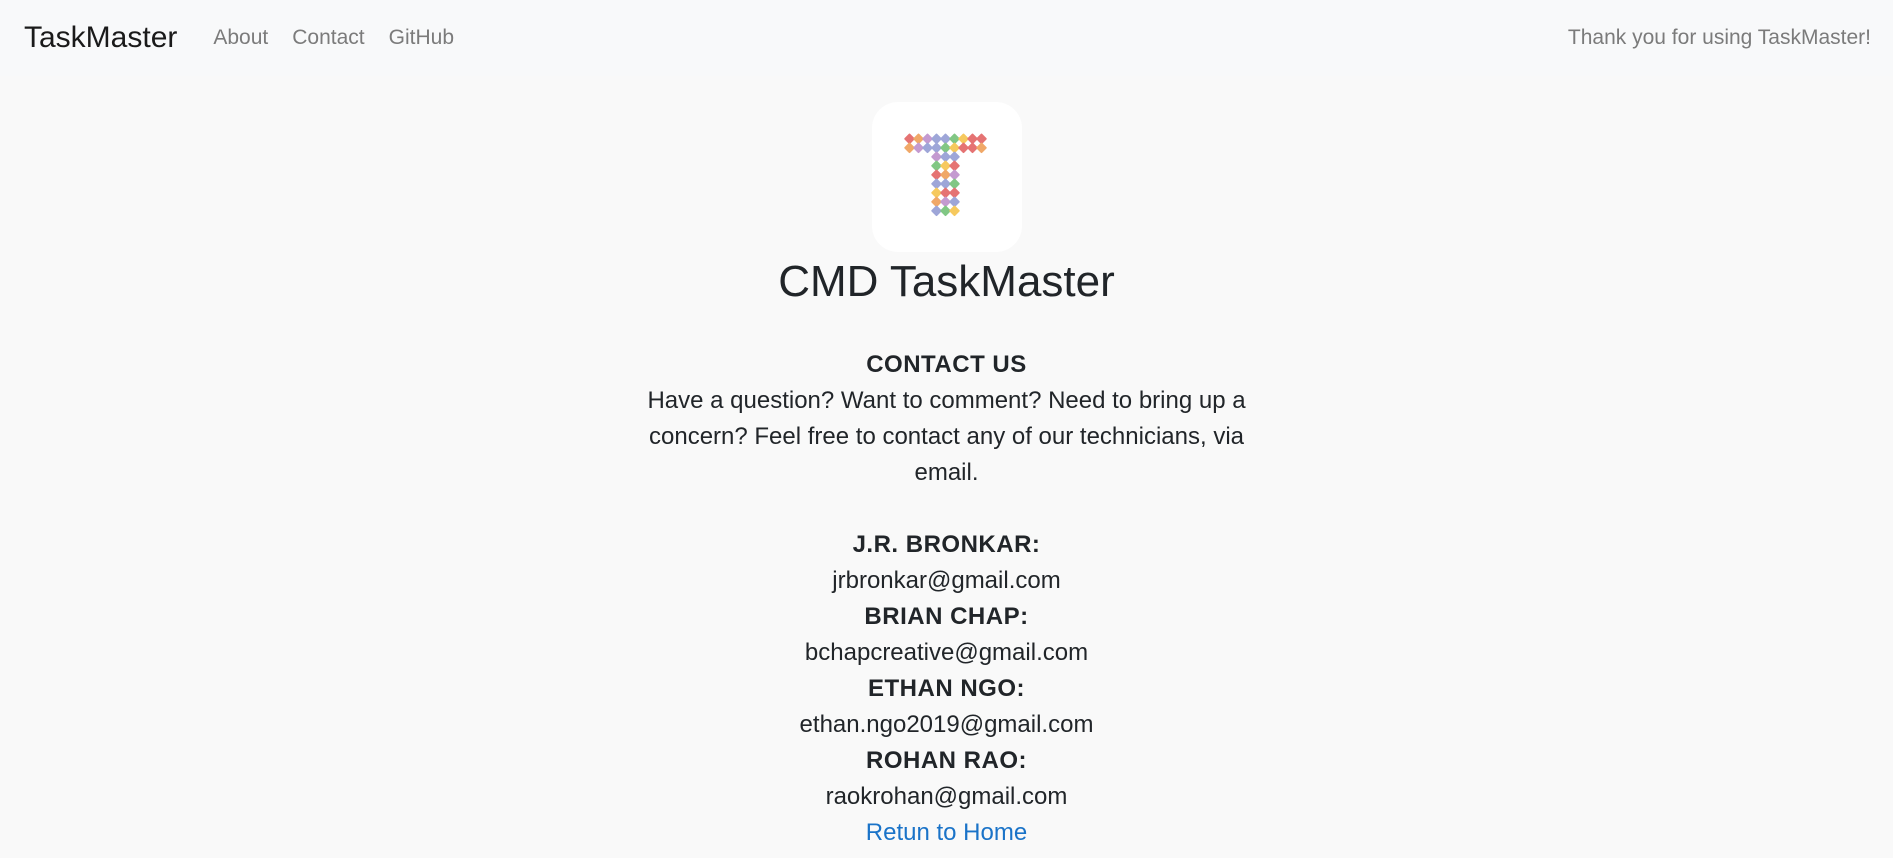  I want to click on logo-t-icon, so click(945, 175).